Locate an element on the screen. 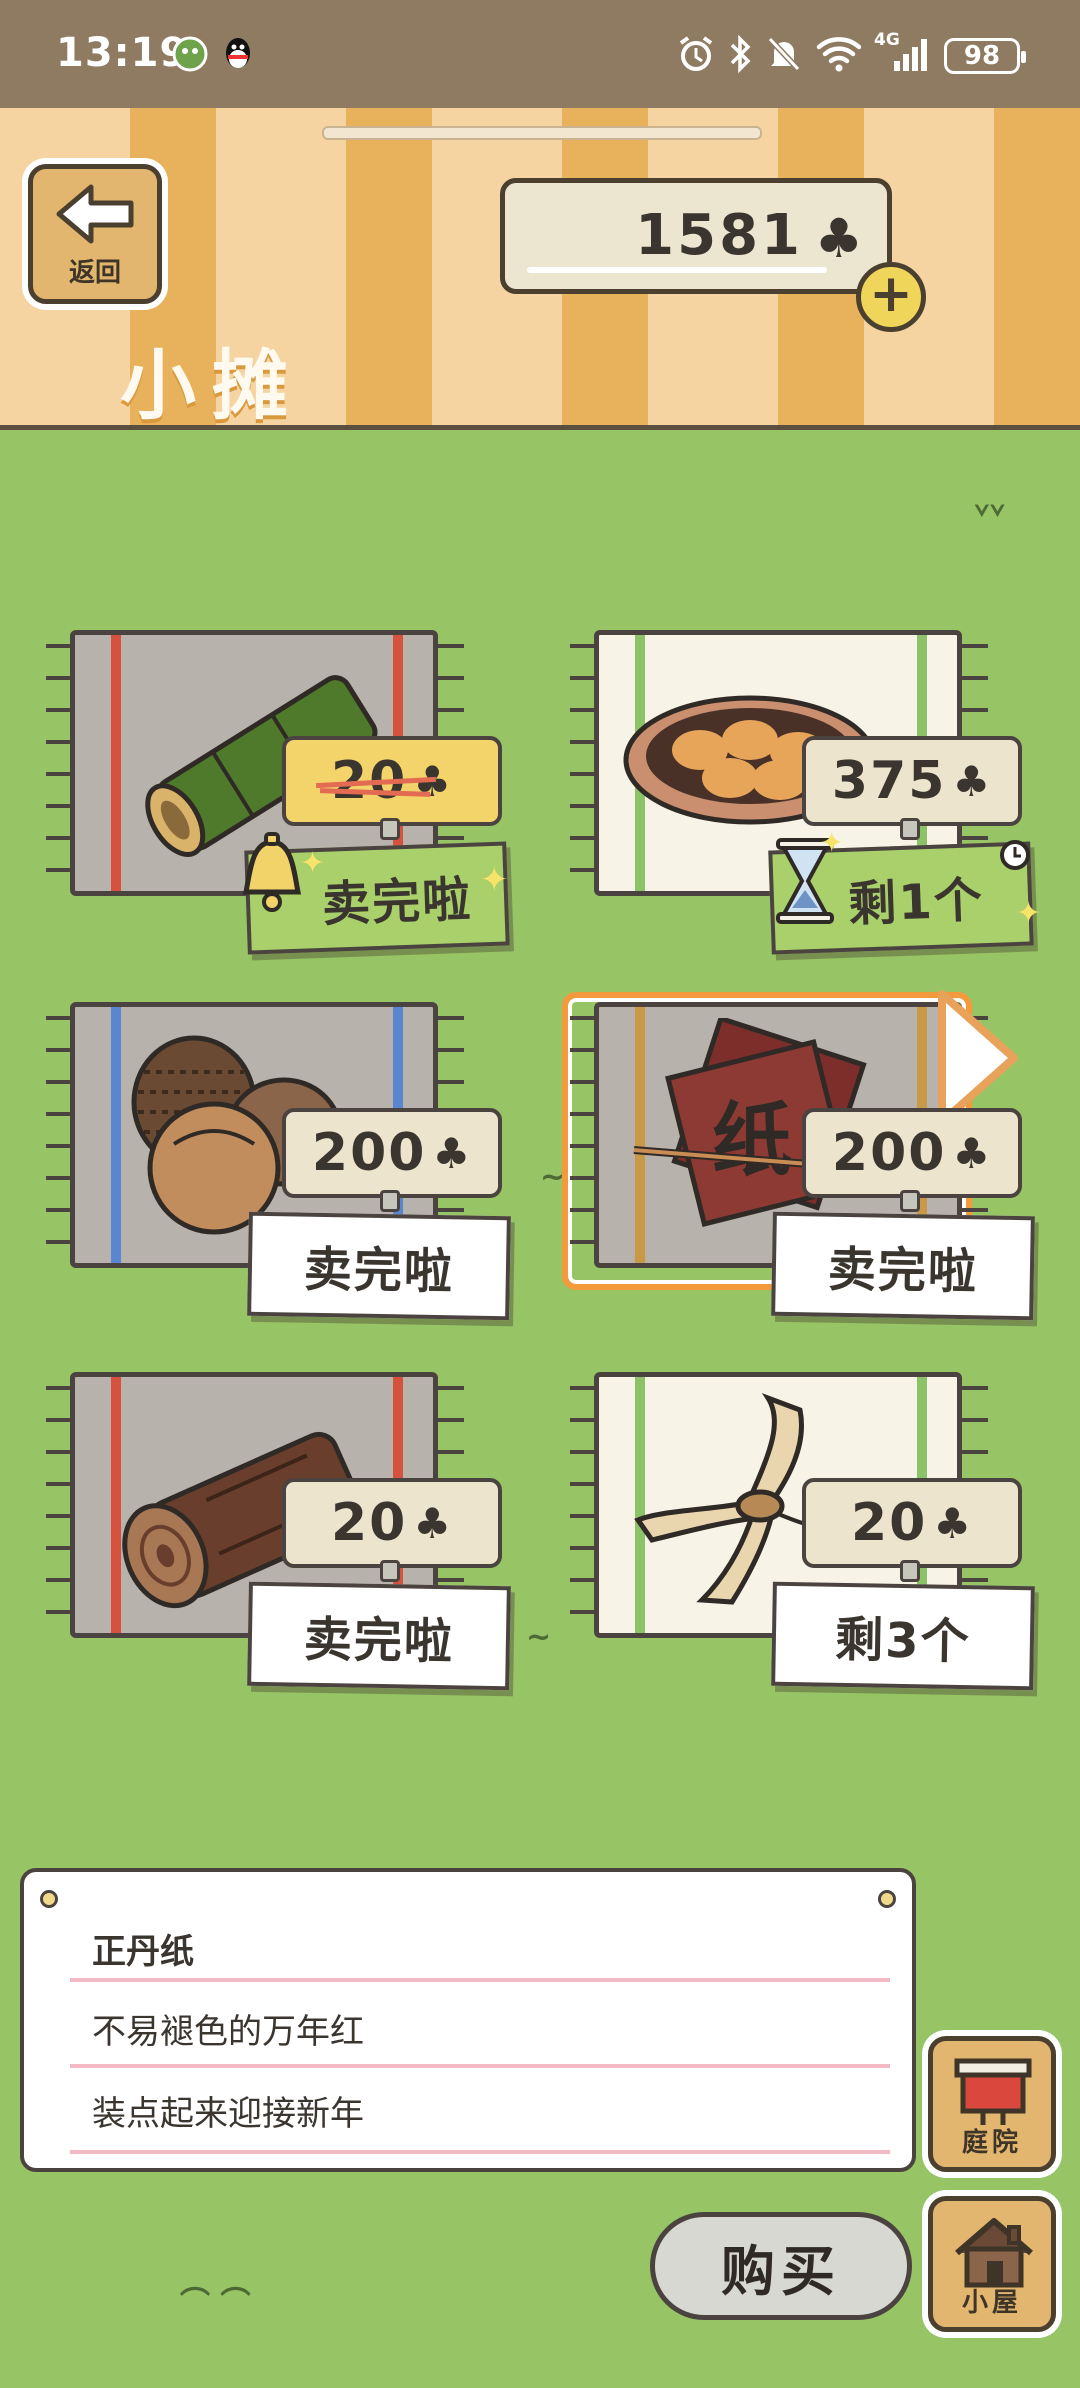 The height and width of the screenshot is (2388, 1080). item-description-panel: 正丹纸 不易褪色的万年红 装点起来迎接新年 is located at coordinates (468, 2020).